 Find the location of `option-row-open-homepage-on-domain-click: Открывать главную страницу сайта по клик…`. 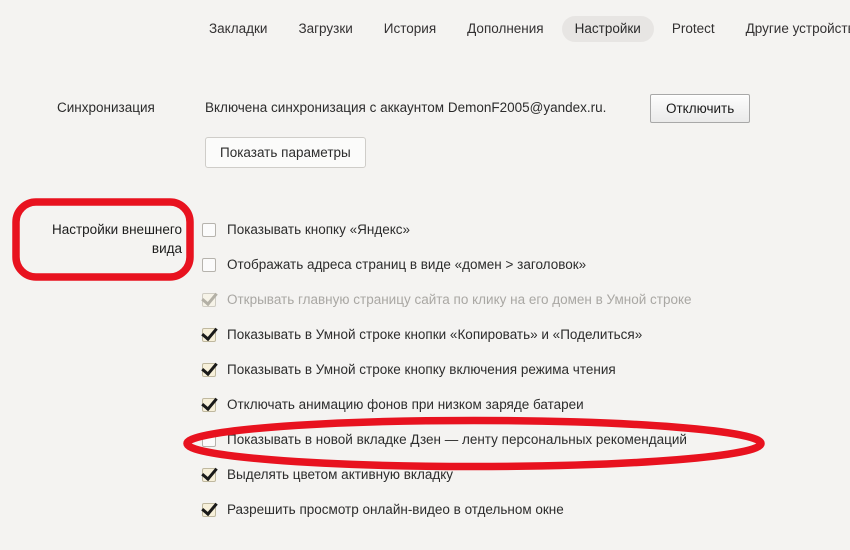

option-row-open-homepage-on-domain-click: Открывать главную страницу сайта по клик… is located at coordinates (502, 308).